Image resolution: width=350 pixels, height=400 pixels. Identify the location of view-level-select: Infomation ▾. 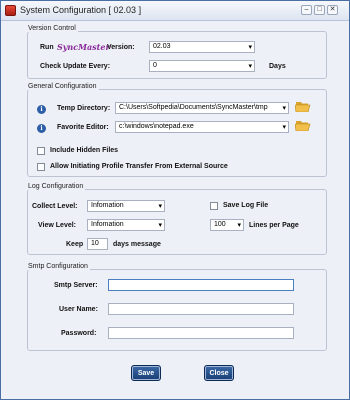
(126, 225).